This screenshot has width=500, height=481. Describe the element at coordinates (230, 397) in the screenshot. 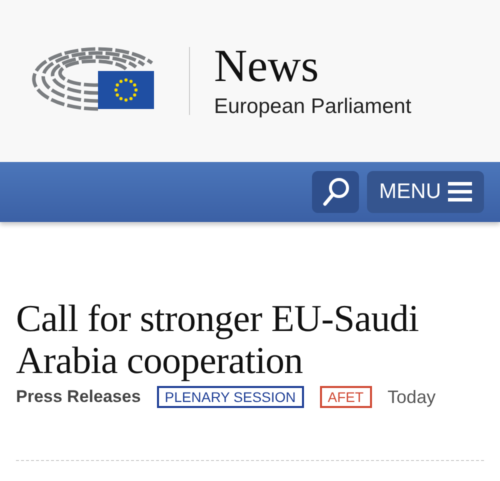

I see `tag-label: PLENARY SESSION` at that location.